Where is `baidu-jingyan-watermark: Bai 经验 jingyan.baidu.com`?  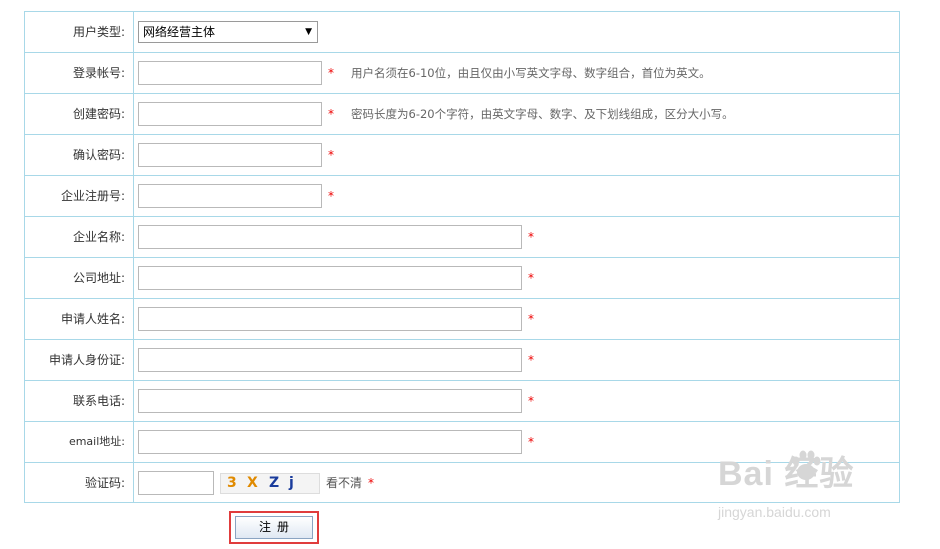
baidu-jingyan-watermark: Bai 经验 jingyan.baidu.com is located at coordinates (818, 486).